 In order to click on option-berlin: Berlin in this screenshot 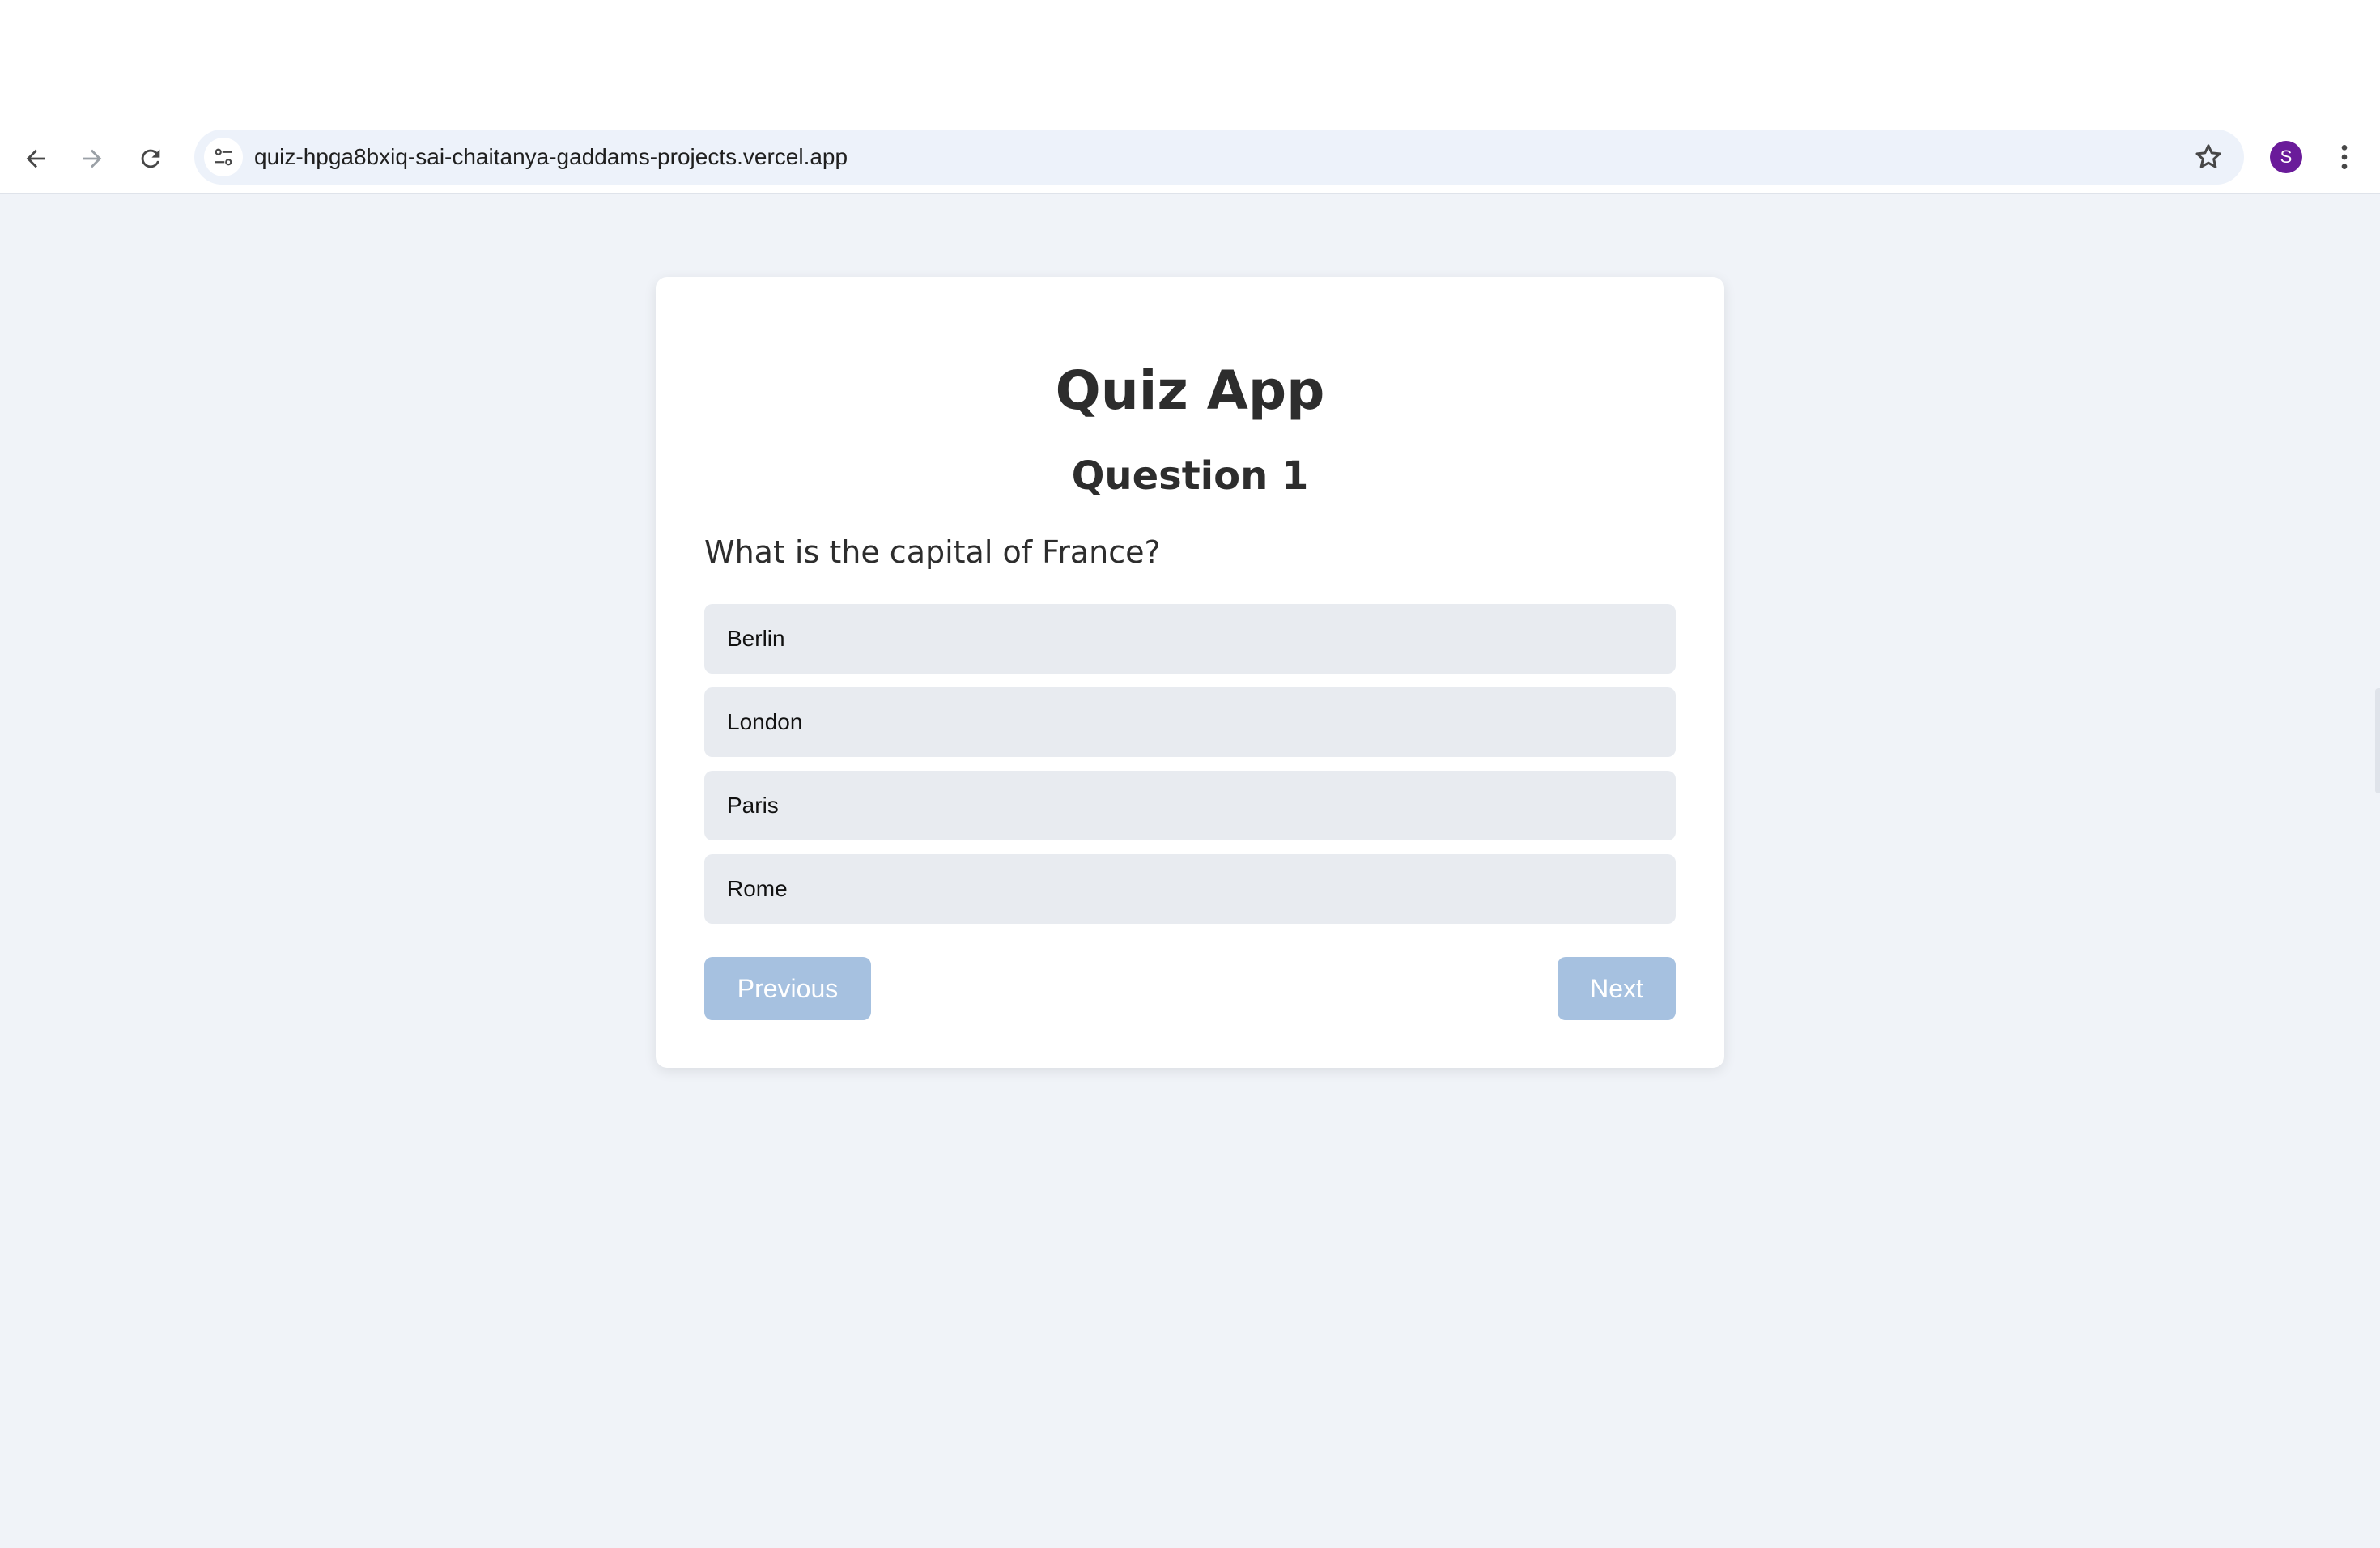, I will do `click(1190, 639)`.